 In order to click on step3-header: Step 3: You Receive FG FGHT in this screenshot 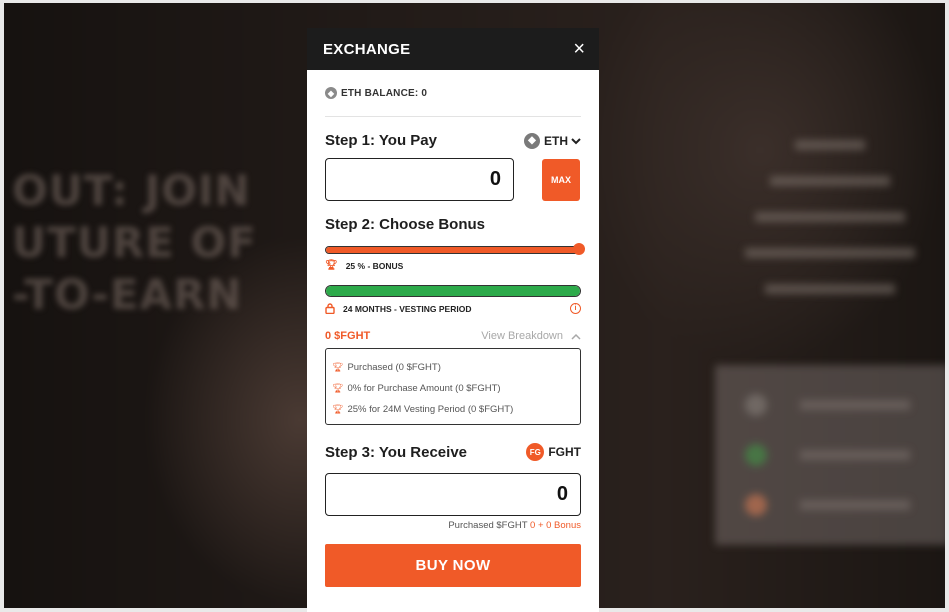, I will do `click(453, 452)`.